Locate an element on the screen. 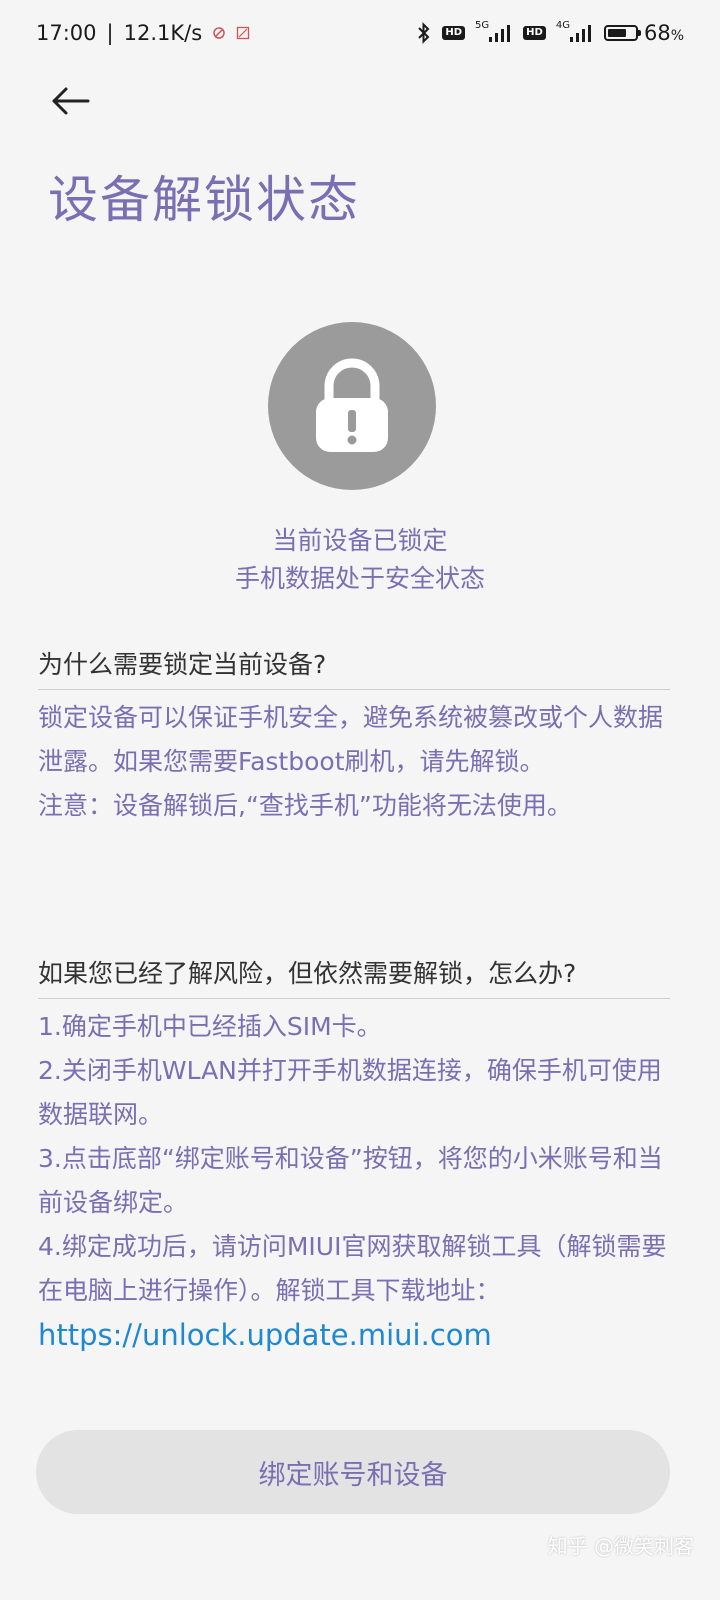 The image size is (720, 1600). network-type-1: 5G is located at coordinates (482, 25).